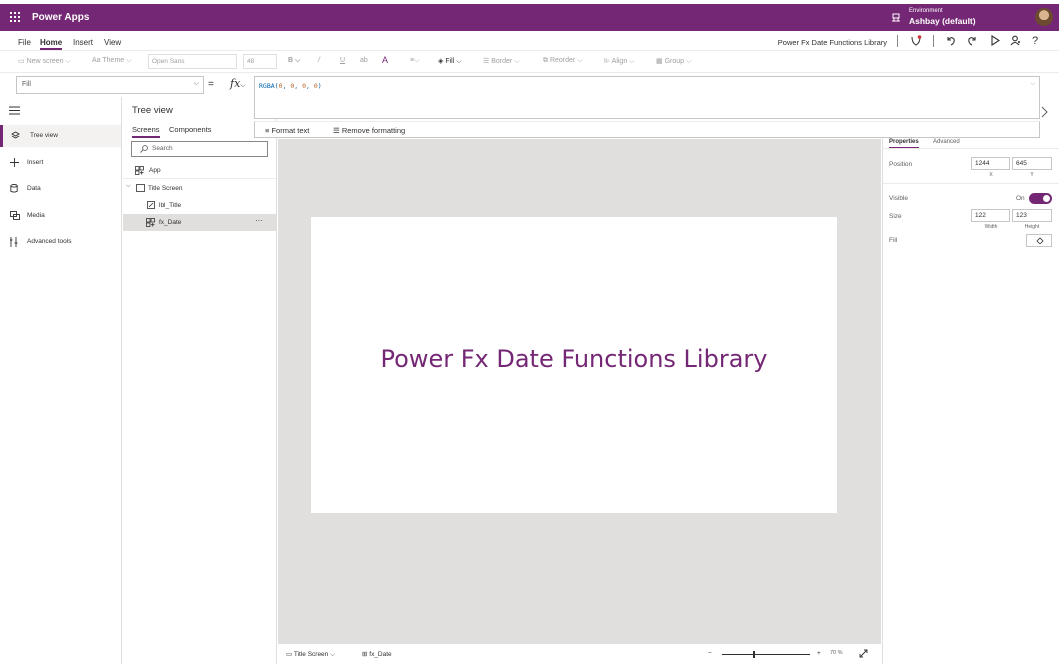 Image resolution: width=1059 pixels, height=664 pixels. What do you see at coordinates (1015, 40) in the screenshot?
I see `share-user-icon` at bounding box center [1015, 40].